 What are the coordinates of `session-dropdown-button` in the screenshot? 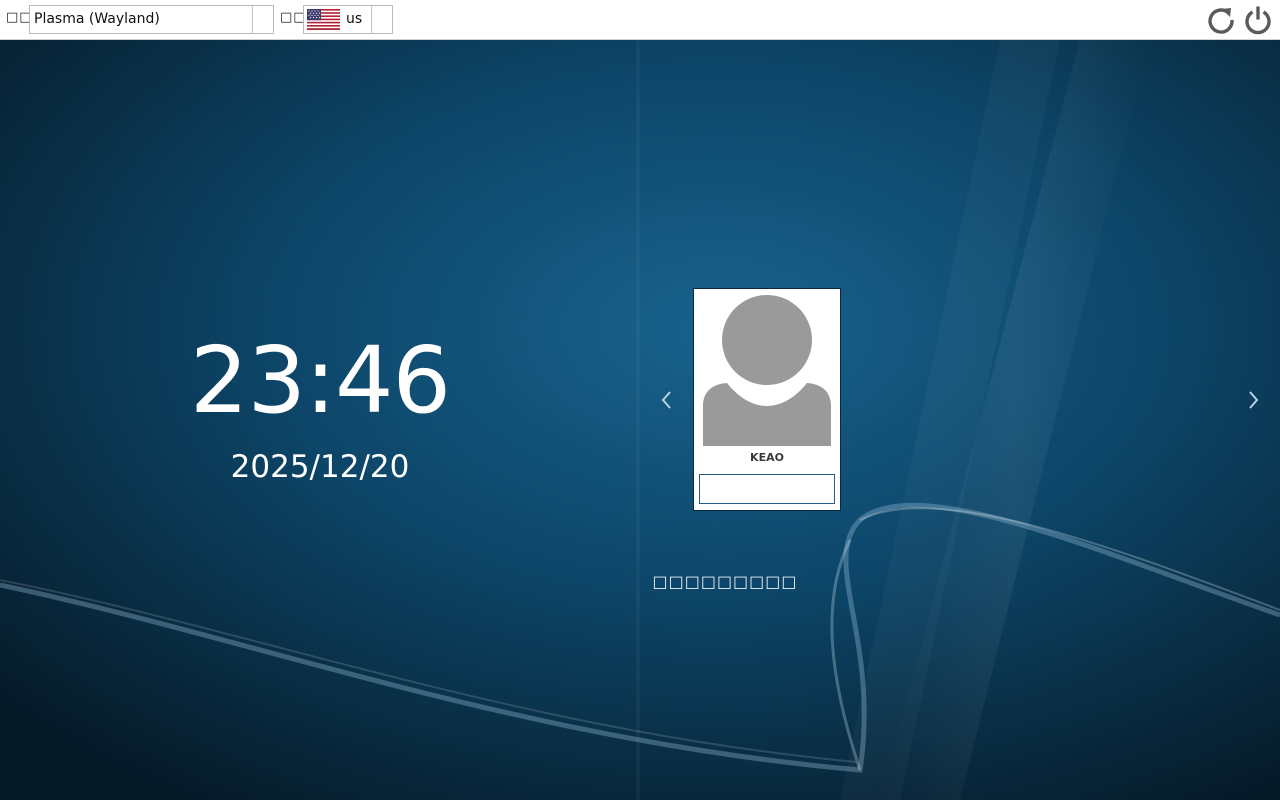 It's located at (262, 19).